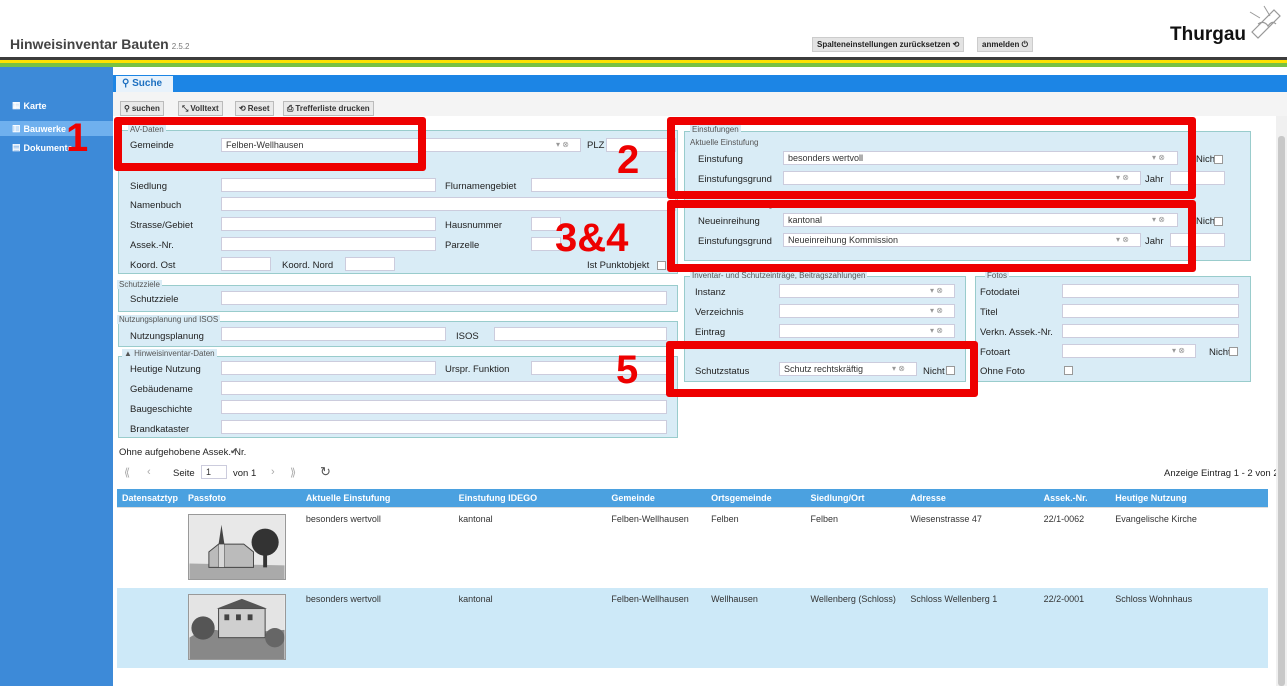 The height and width of the screenshot is (686, 1287). Describe the element at coordinates (530, 498) in the screenshot. I see `col-einstufung-idego: Einstufung IDEGO` at that location.